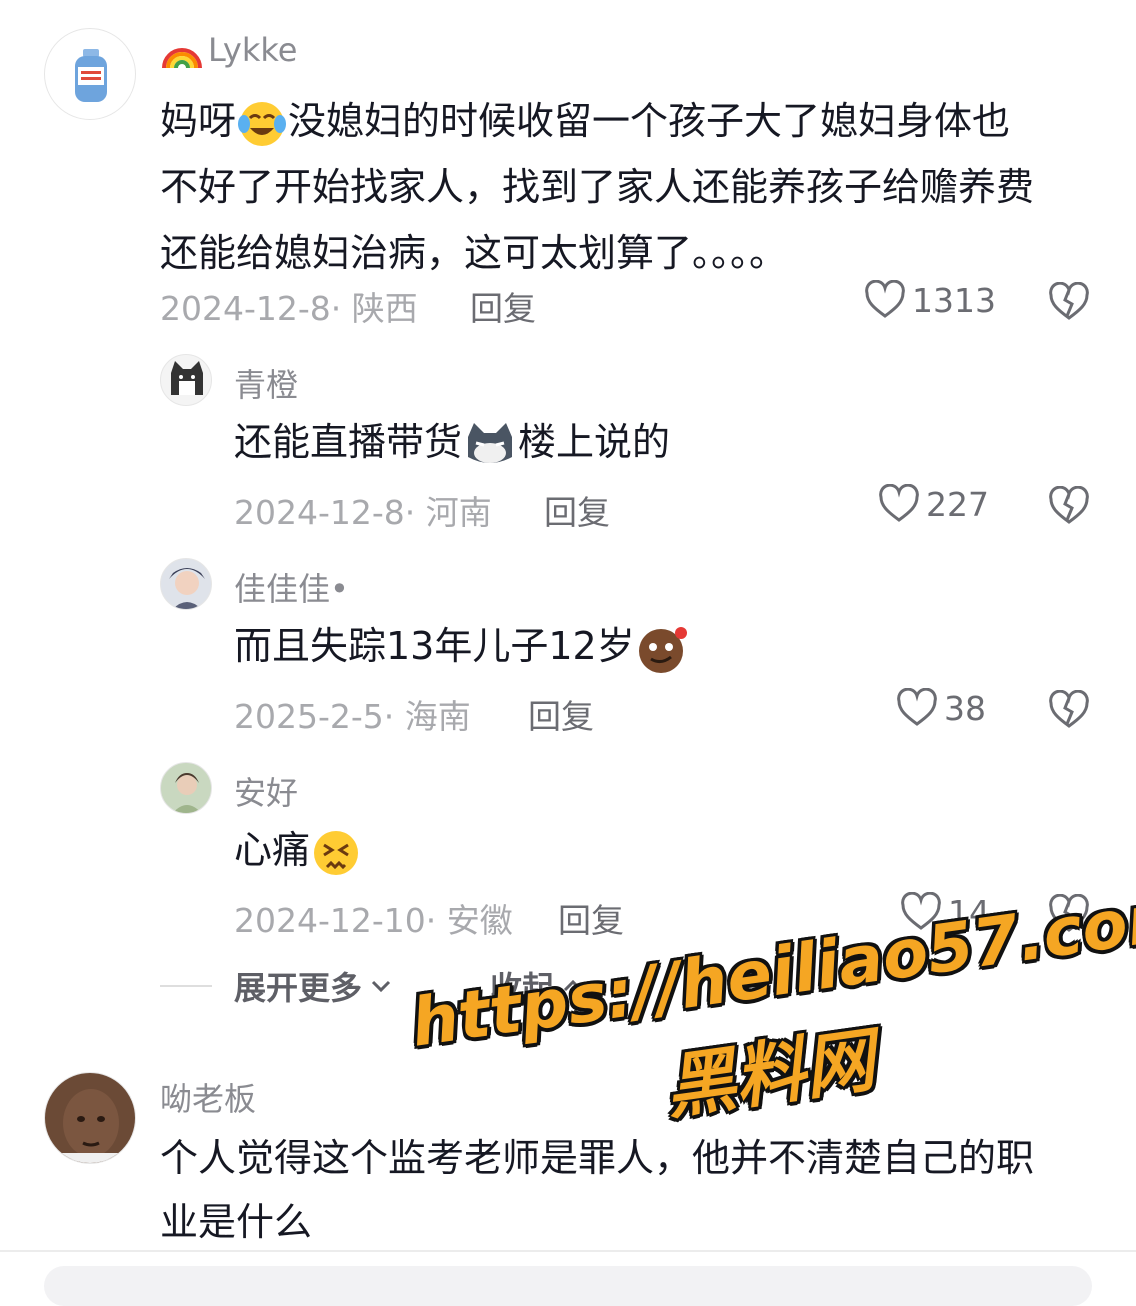  I want to click on avatar-jiajiajia, so click(186, 584).